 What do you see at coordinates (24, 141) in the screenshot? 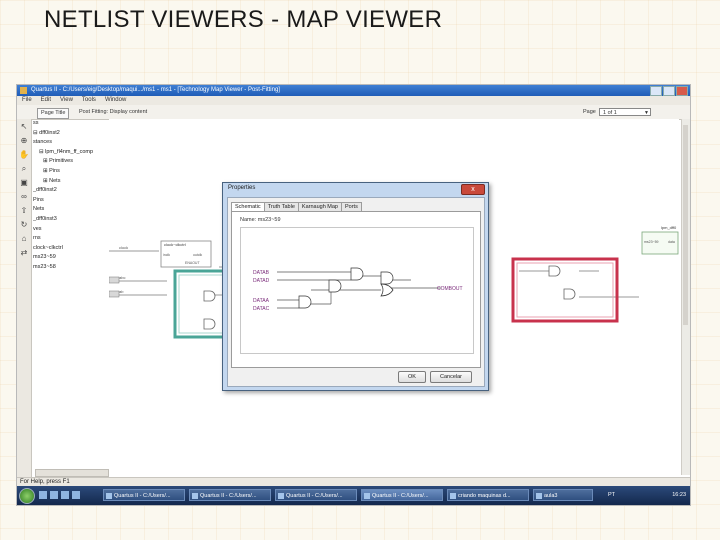
I see `zoom-icon: ⊕` at bounding box center [24, 141].